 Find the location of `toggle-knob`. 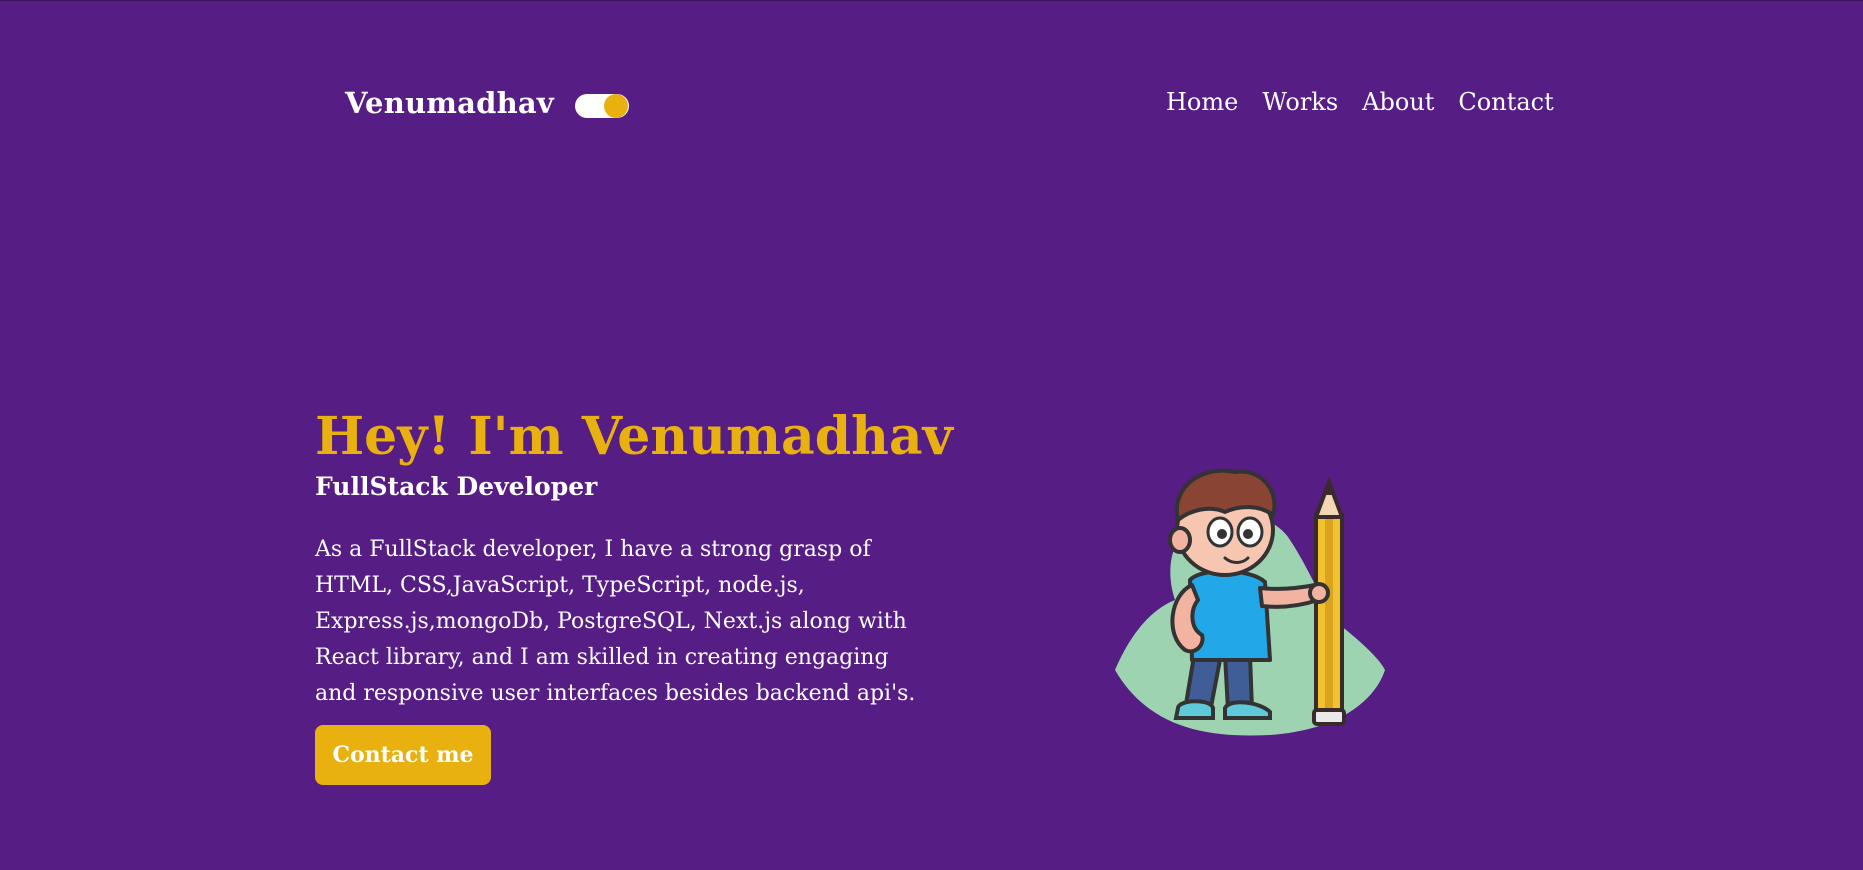

toggle-knob is located at coordinates (616, 106).